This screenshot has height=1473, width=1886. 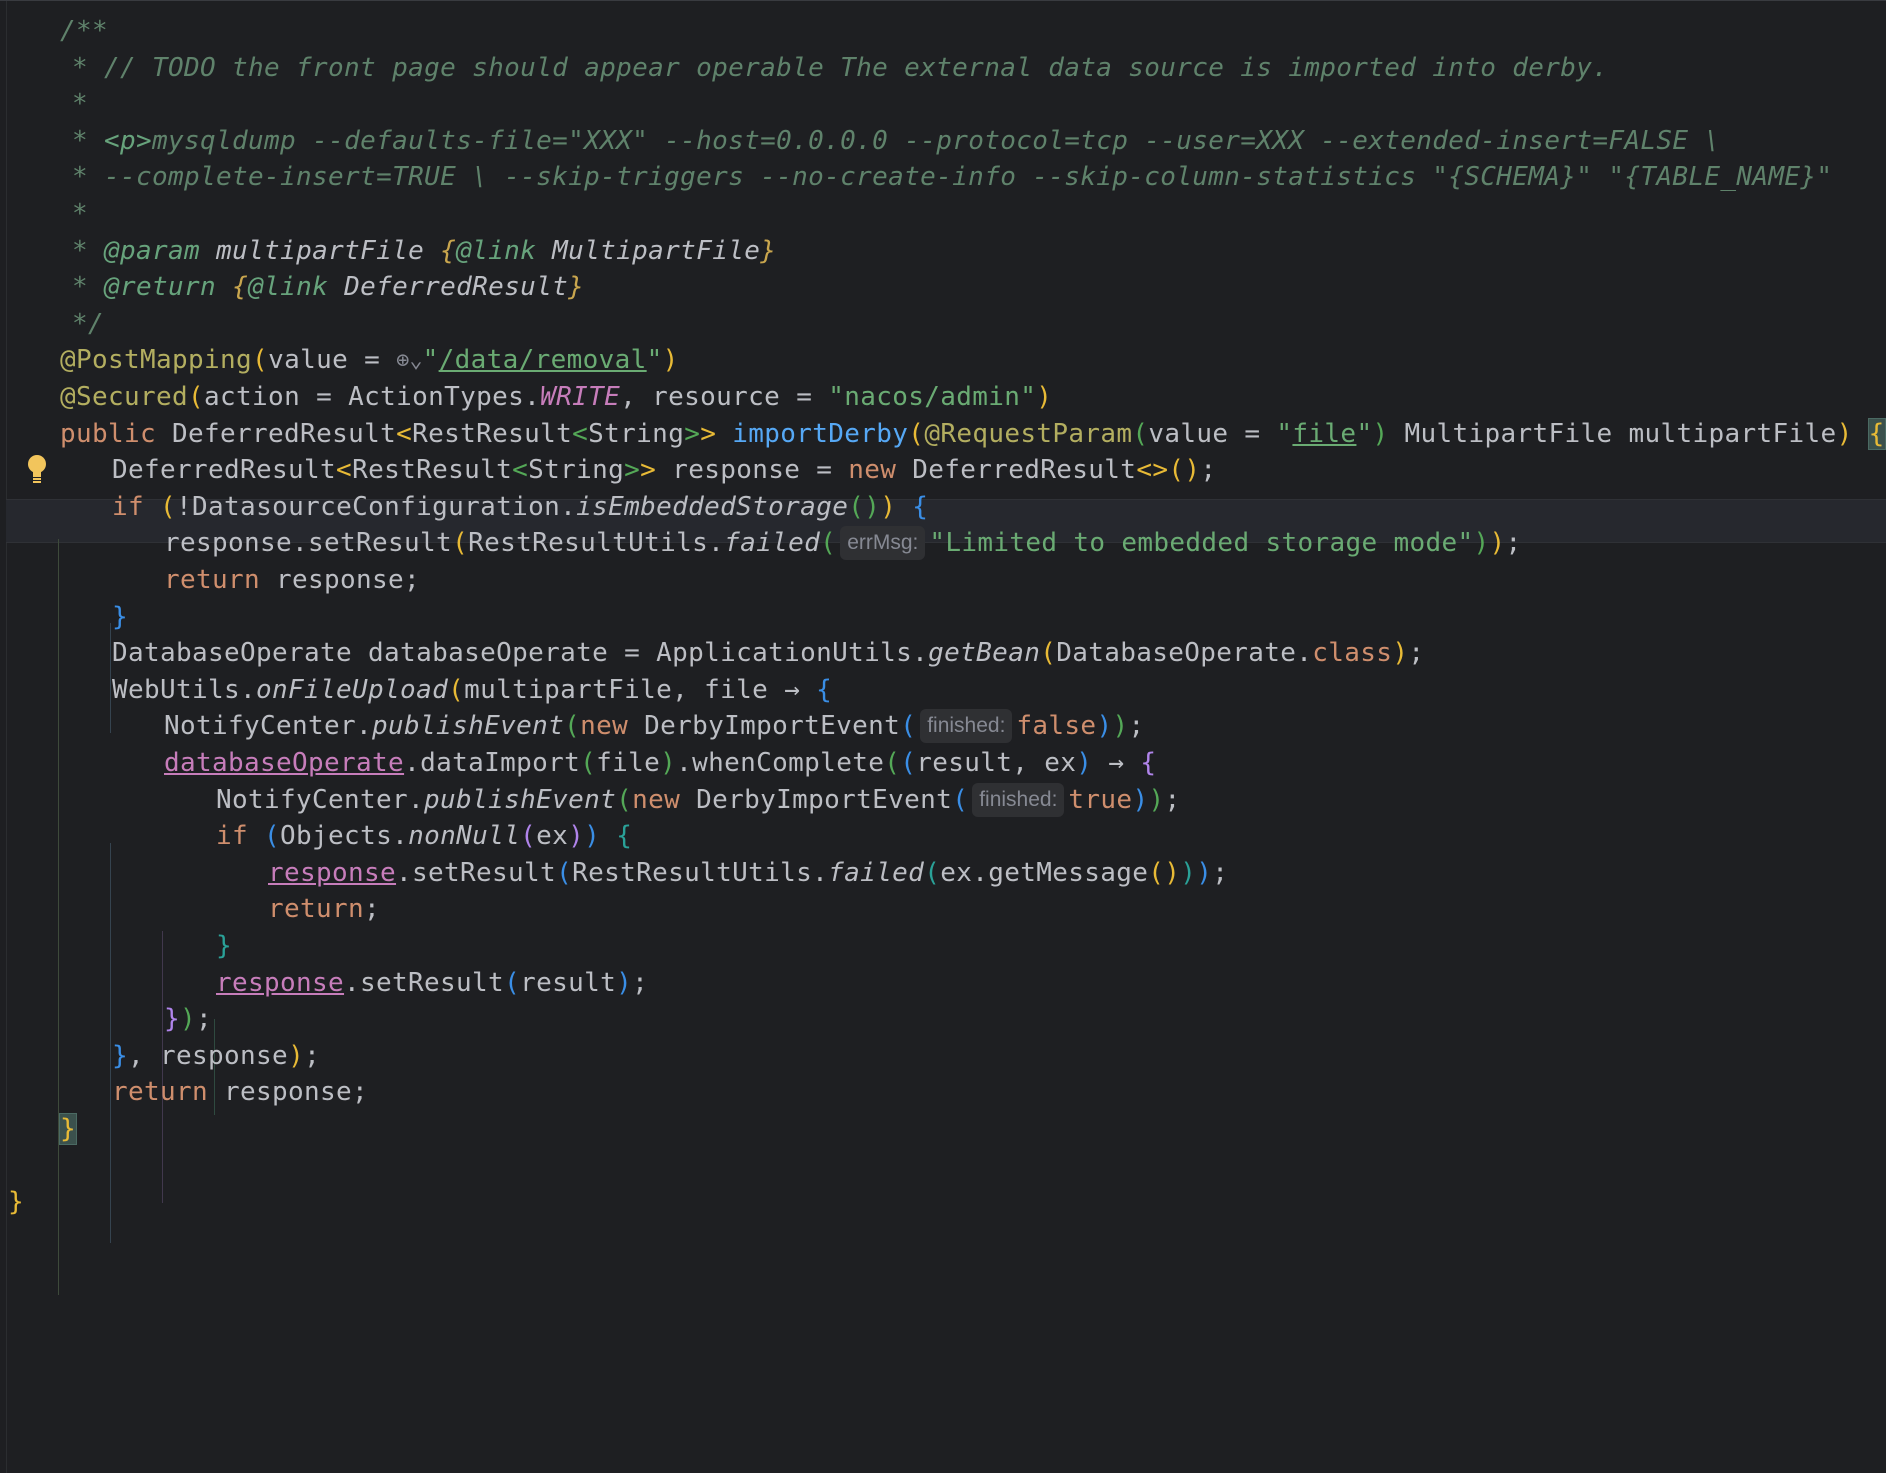 What do you see at coordinates (636, 434) in the screenshot?
I see `code-token: String` at bounding box center [636, 434].